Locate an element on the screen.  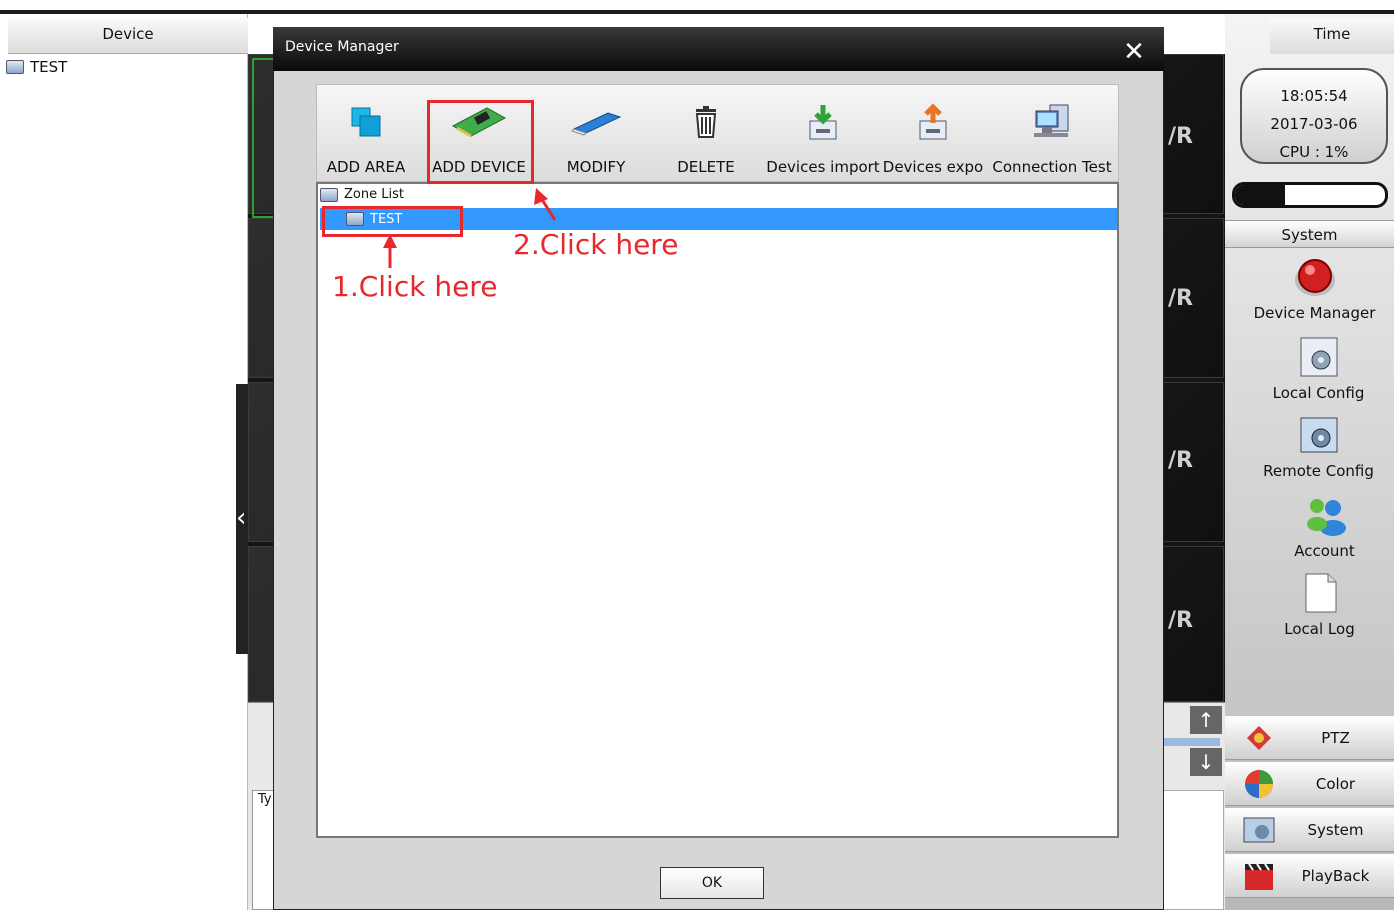
timeline-bar is located at coordinates (1190, 742).